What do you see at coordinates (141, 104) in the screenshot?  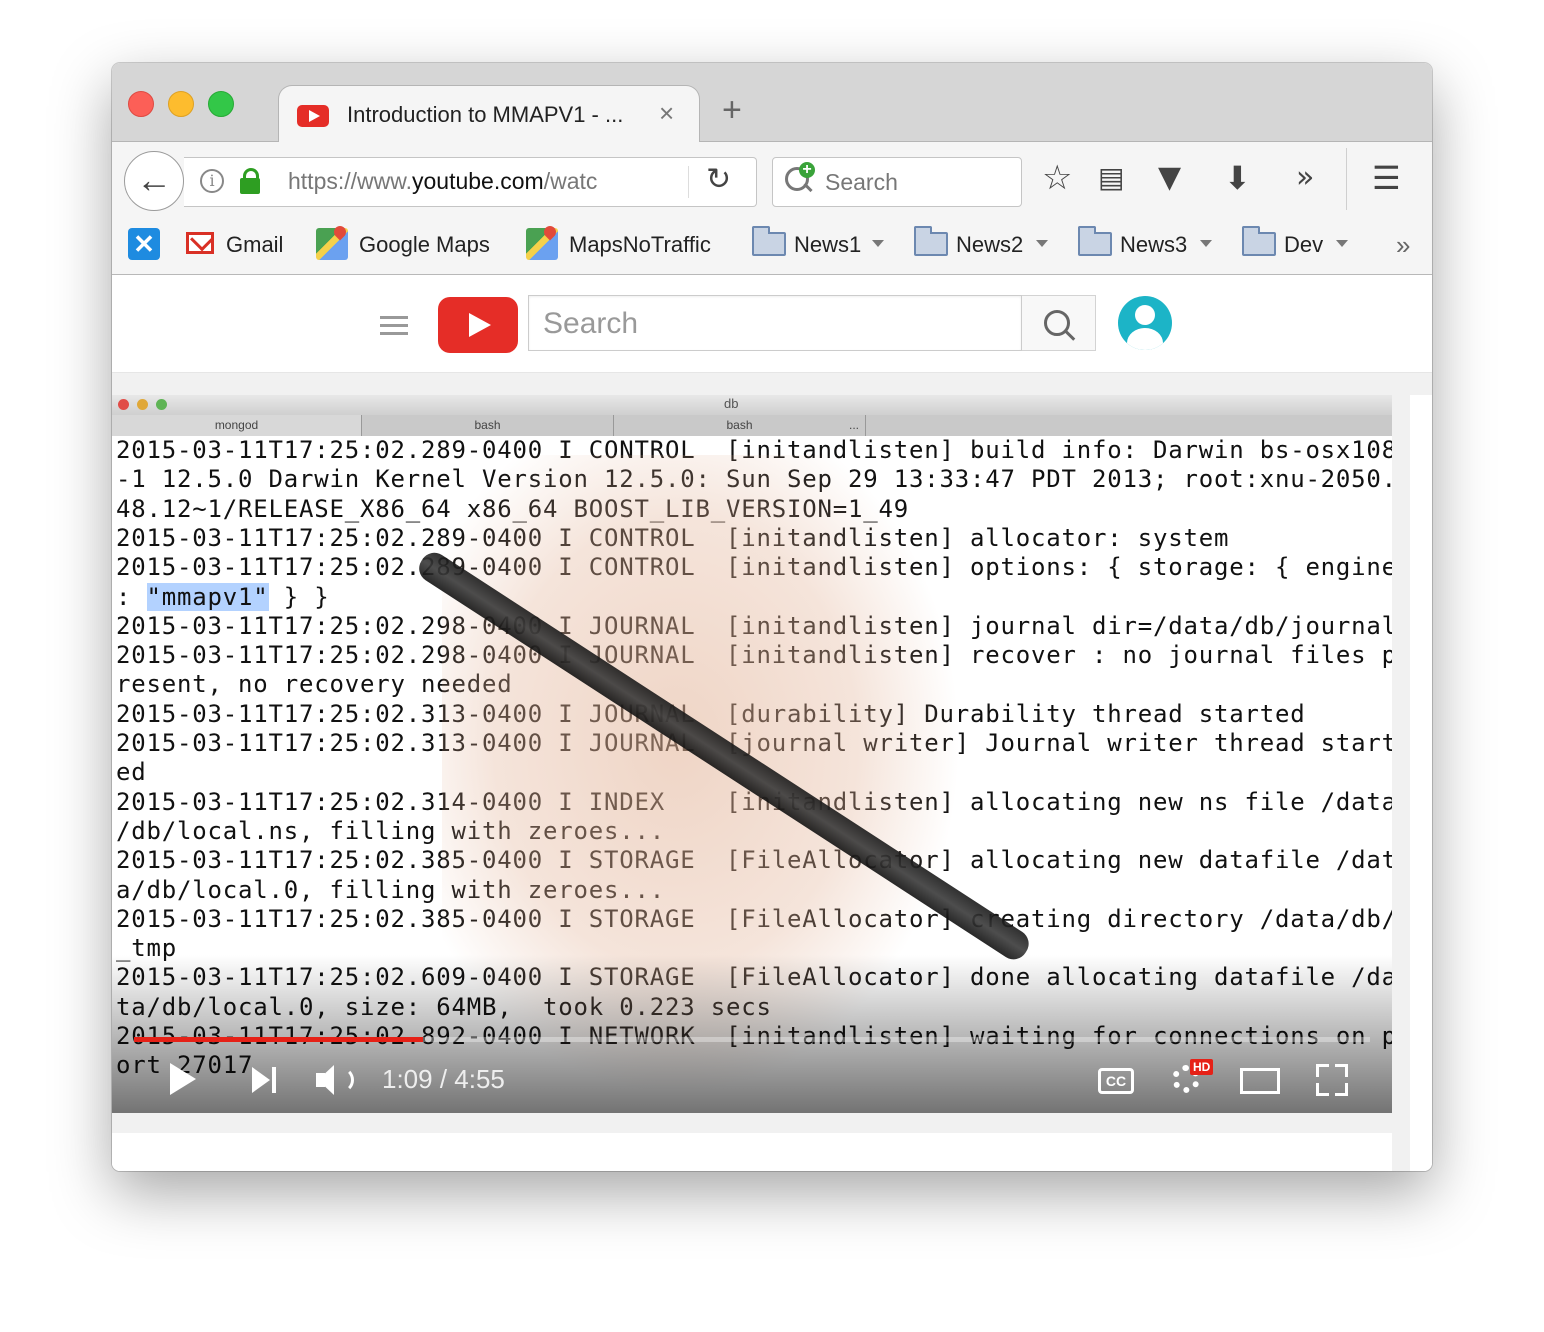 I see `close-window-button` at bounding box center [141, 104].